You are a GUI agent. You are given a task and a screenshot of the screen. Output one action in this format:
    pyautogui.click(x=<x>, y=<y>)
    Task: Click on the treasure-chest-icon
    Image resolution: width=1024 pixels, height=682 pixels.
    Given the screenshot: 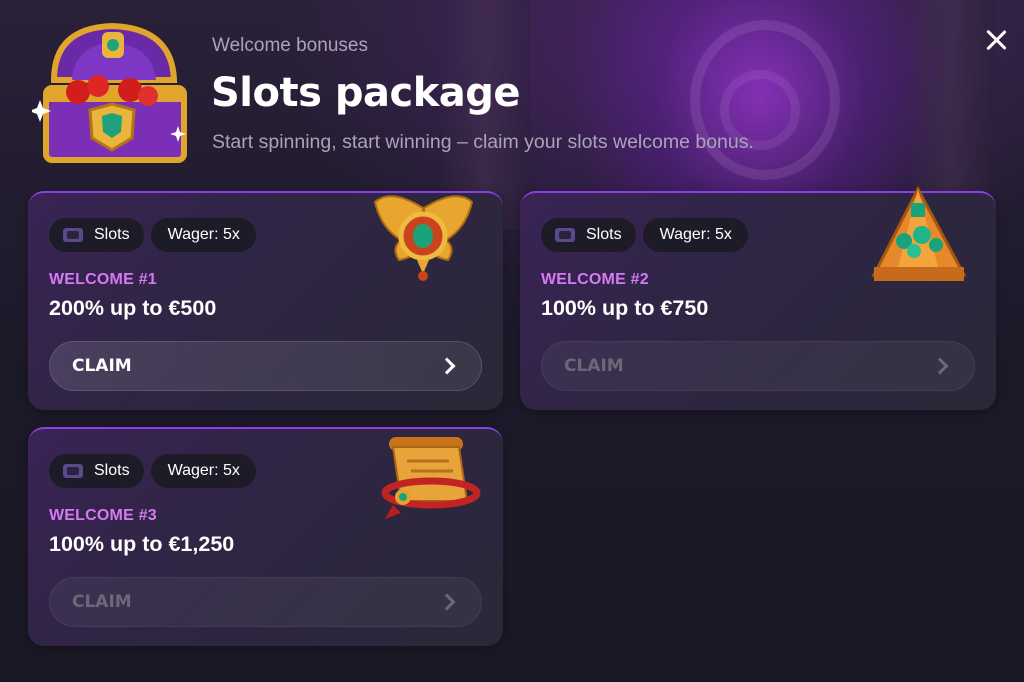 What is the action you would take?
    pyautogui.click(x=109, y=92)
    